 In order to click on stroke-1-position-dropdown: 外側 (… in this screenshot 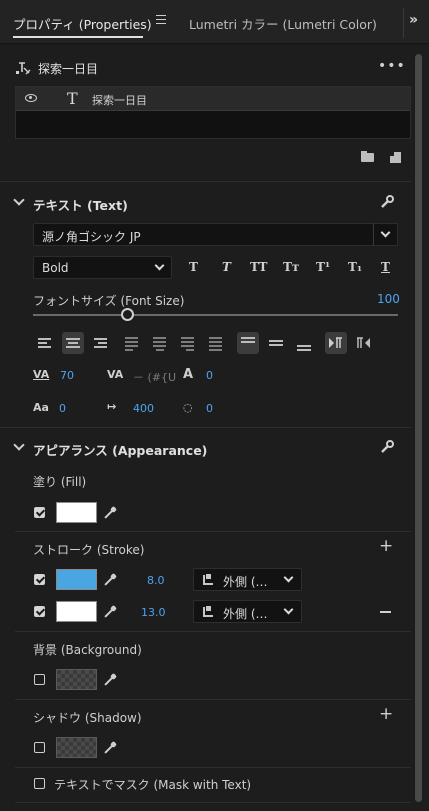, I will do `click(247, 579)`.